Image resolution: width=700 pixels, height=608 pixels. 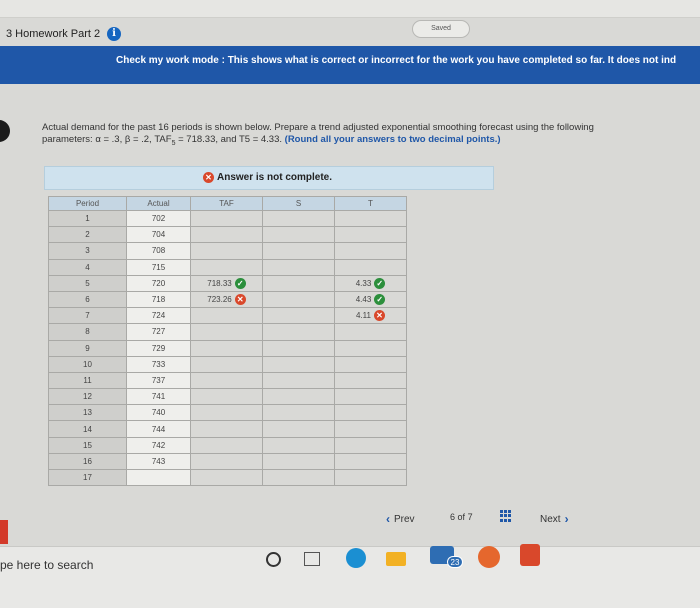 I want to click on taf-cell-value-wrap: 723.26 ✕, so click(x=226, y=300).